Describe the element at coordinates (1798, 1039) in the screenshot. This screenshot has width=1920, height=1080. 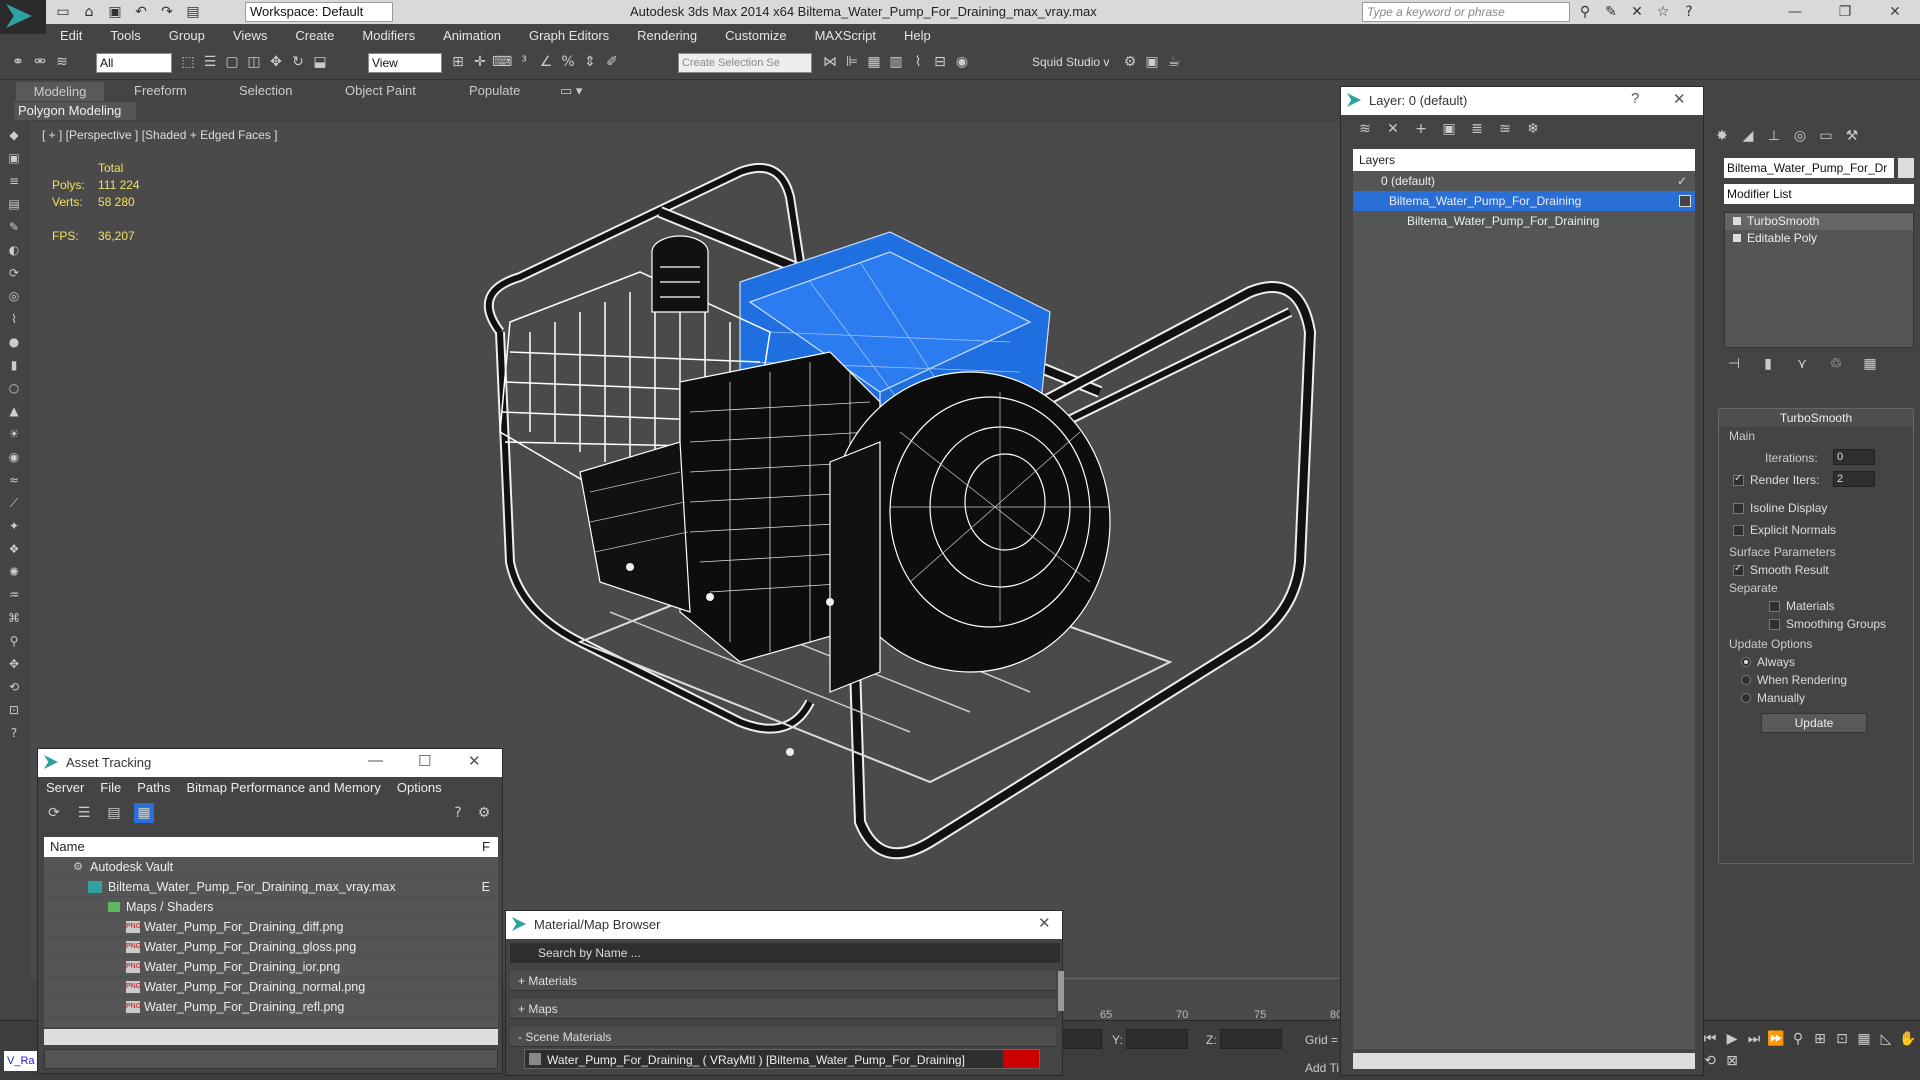
I see `zoom-icon: ⚲` at that location.